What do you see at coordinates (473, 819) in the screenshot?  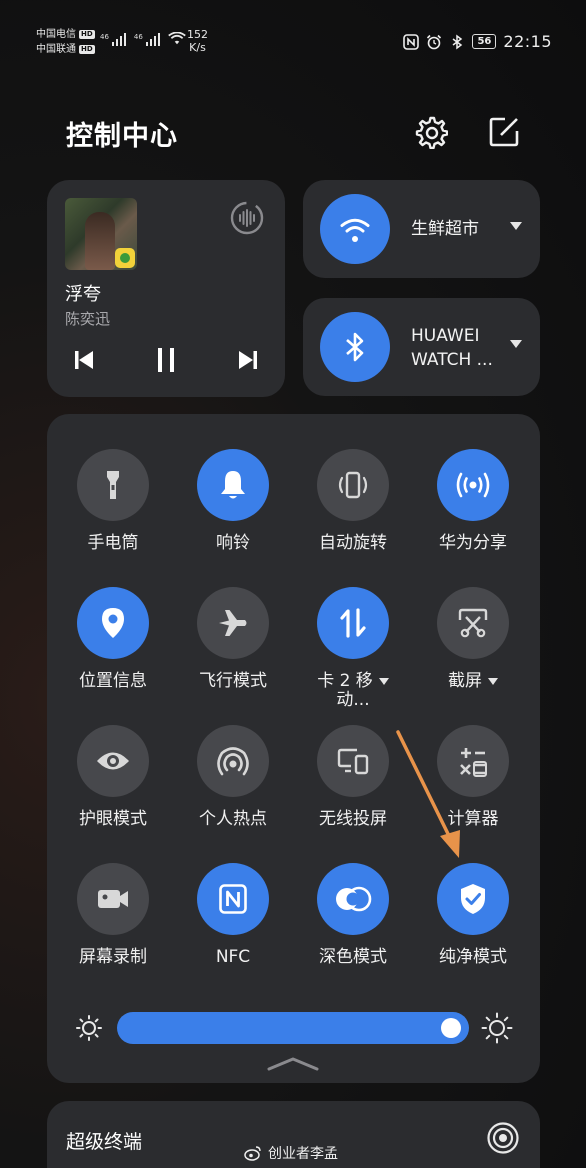 I see `tile-label-text: 计算器` at bounding box center [473, 819].